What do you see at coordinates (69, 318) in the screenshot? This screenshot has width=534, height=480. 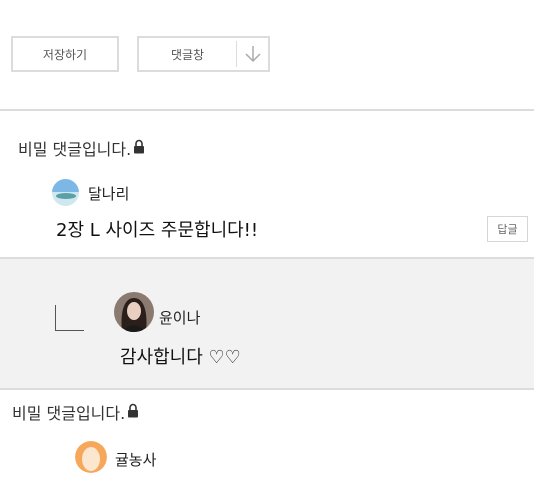 I see `reply-indicator` at bounding box center [69, 318].